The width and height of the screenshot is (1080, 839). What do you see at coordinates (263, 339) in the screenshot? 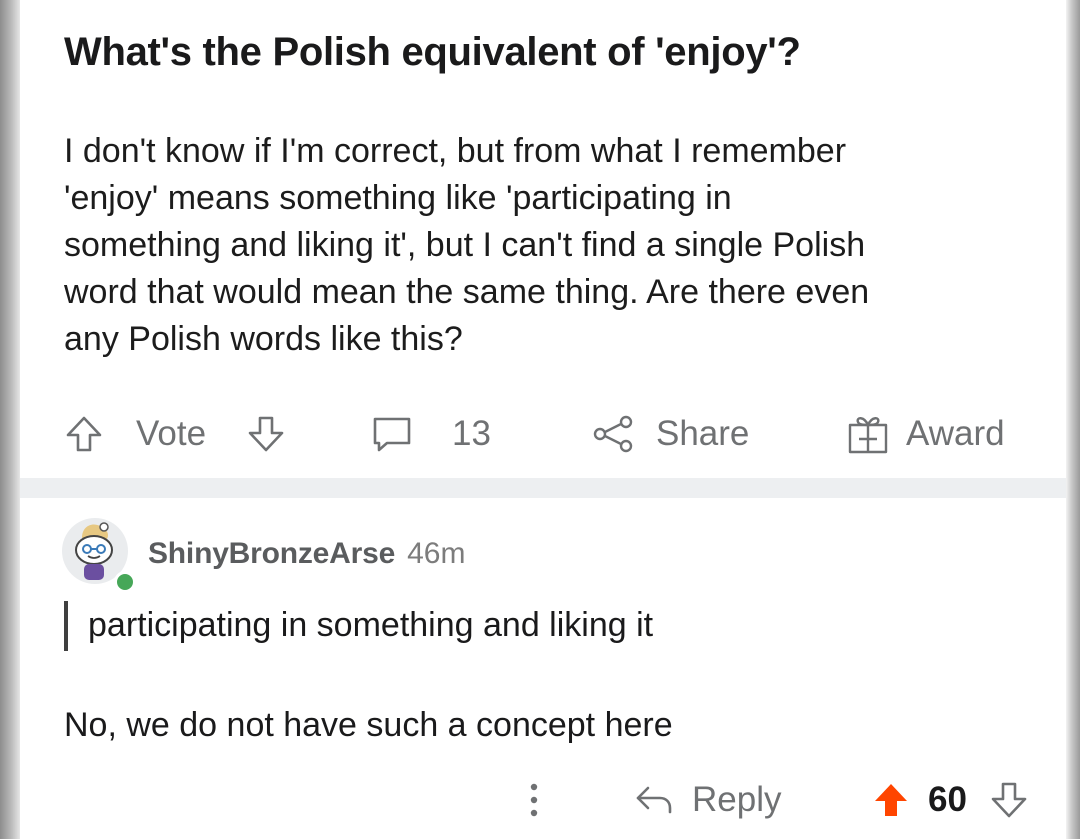
I see `post-body-line: any Polish words like this?` at bounding box center [263, 339].